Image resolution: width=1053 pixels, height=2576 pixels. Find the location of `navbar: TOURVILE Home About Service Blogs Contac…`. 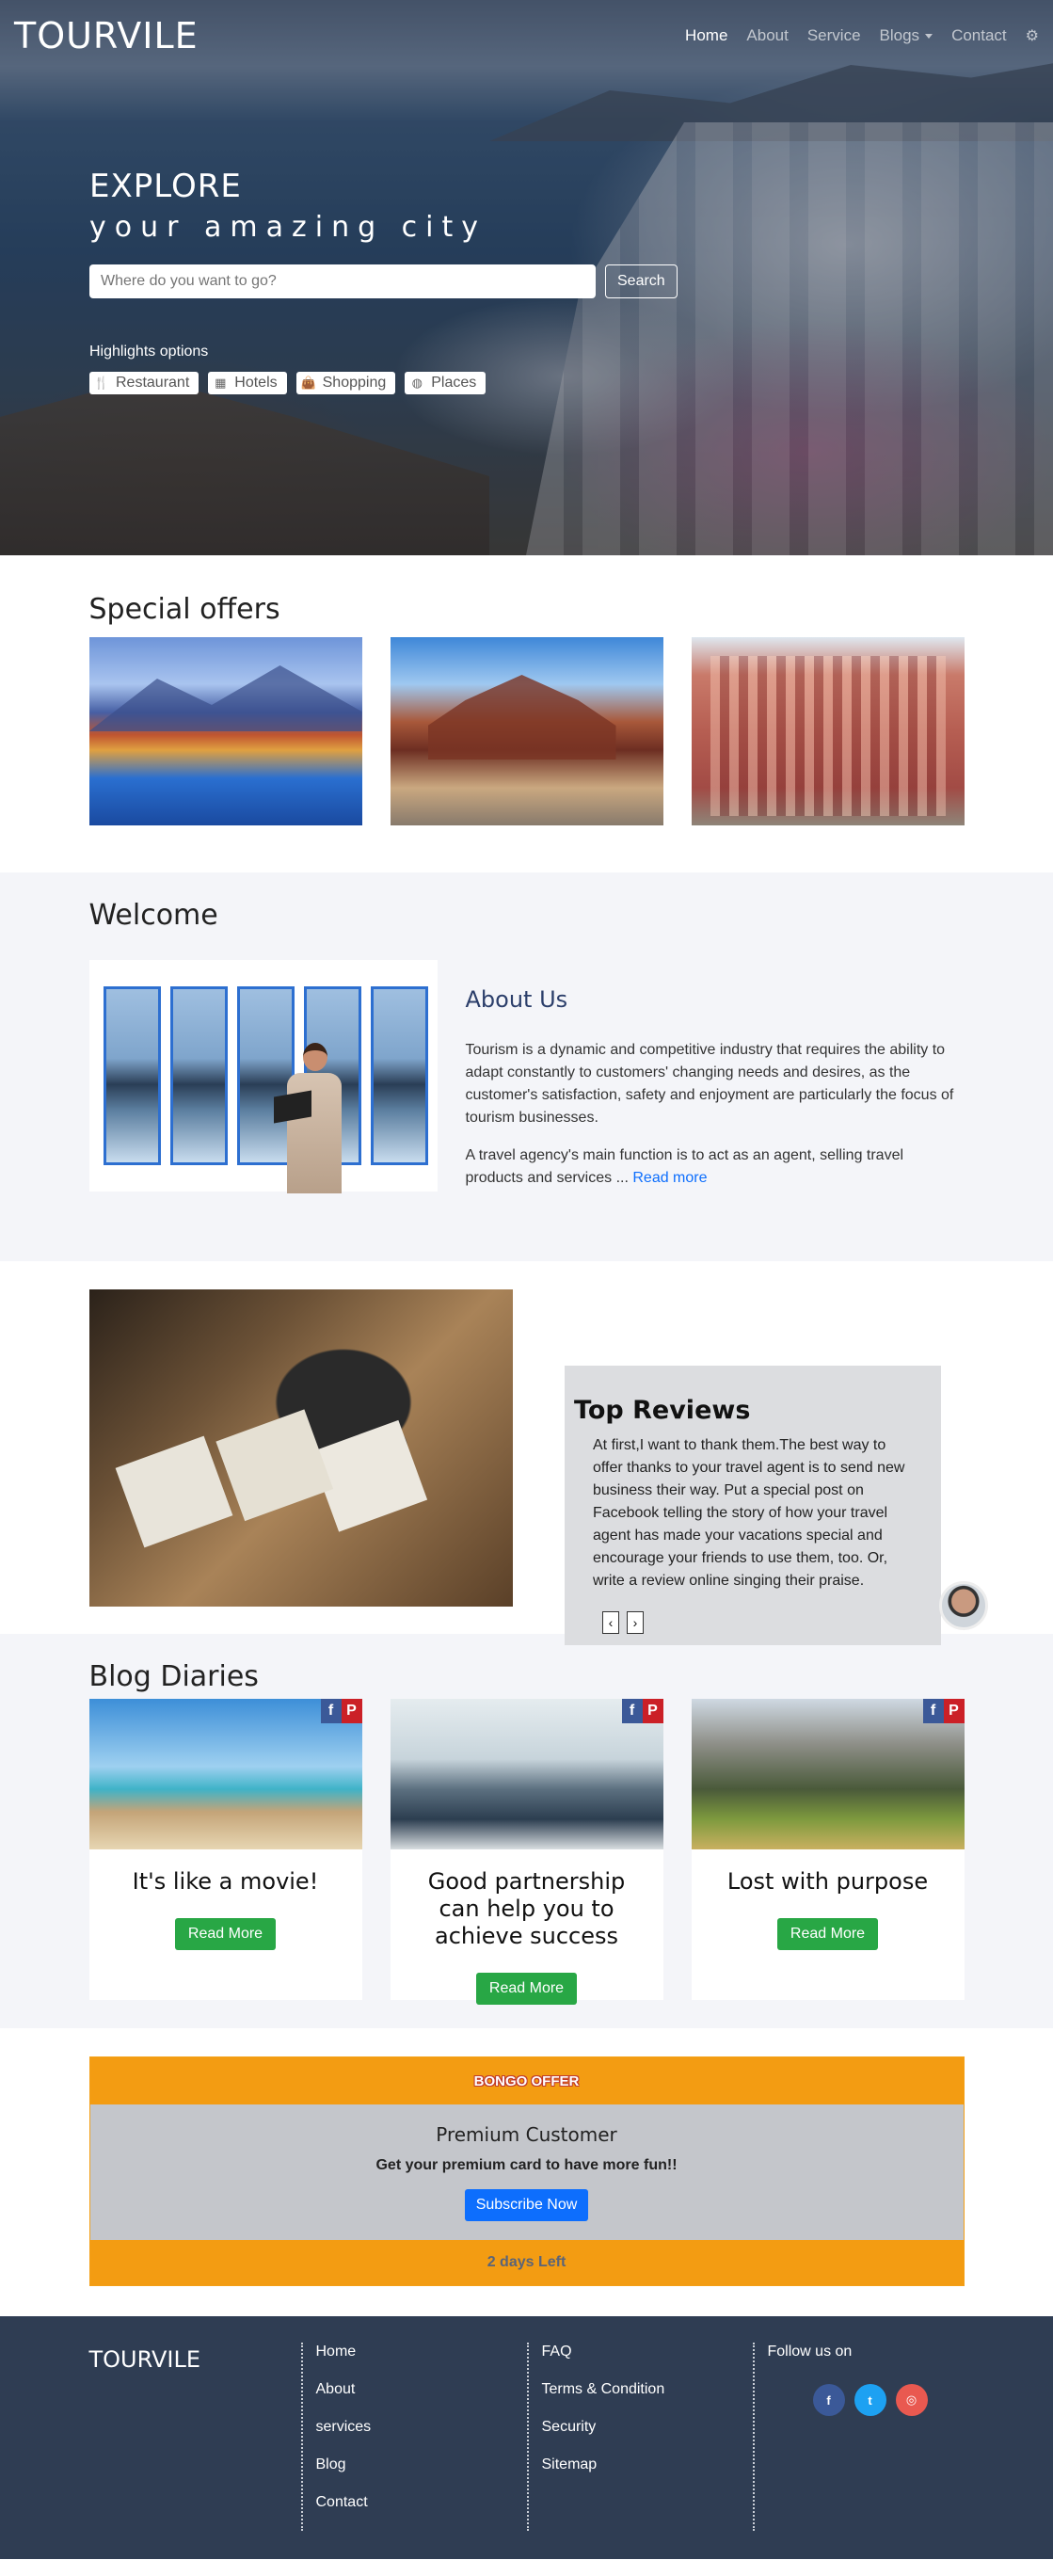

navbar: TOURVILE Home About Service Blogs Contac… is located at coordinates (526, 36).